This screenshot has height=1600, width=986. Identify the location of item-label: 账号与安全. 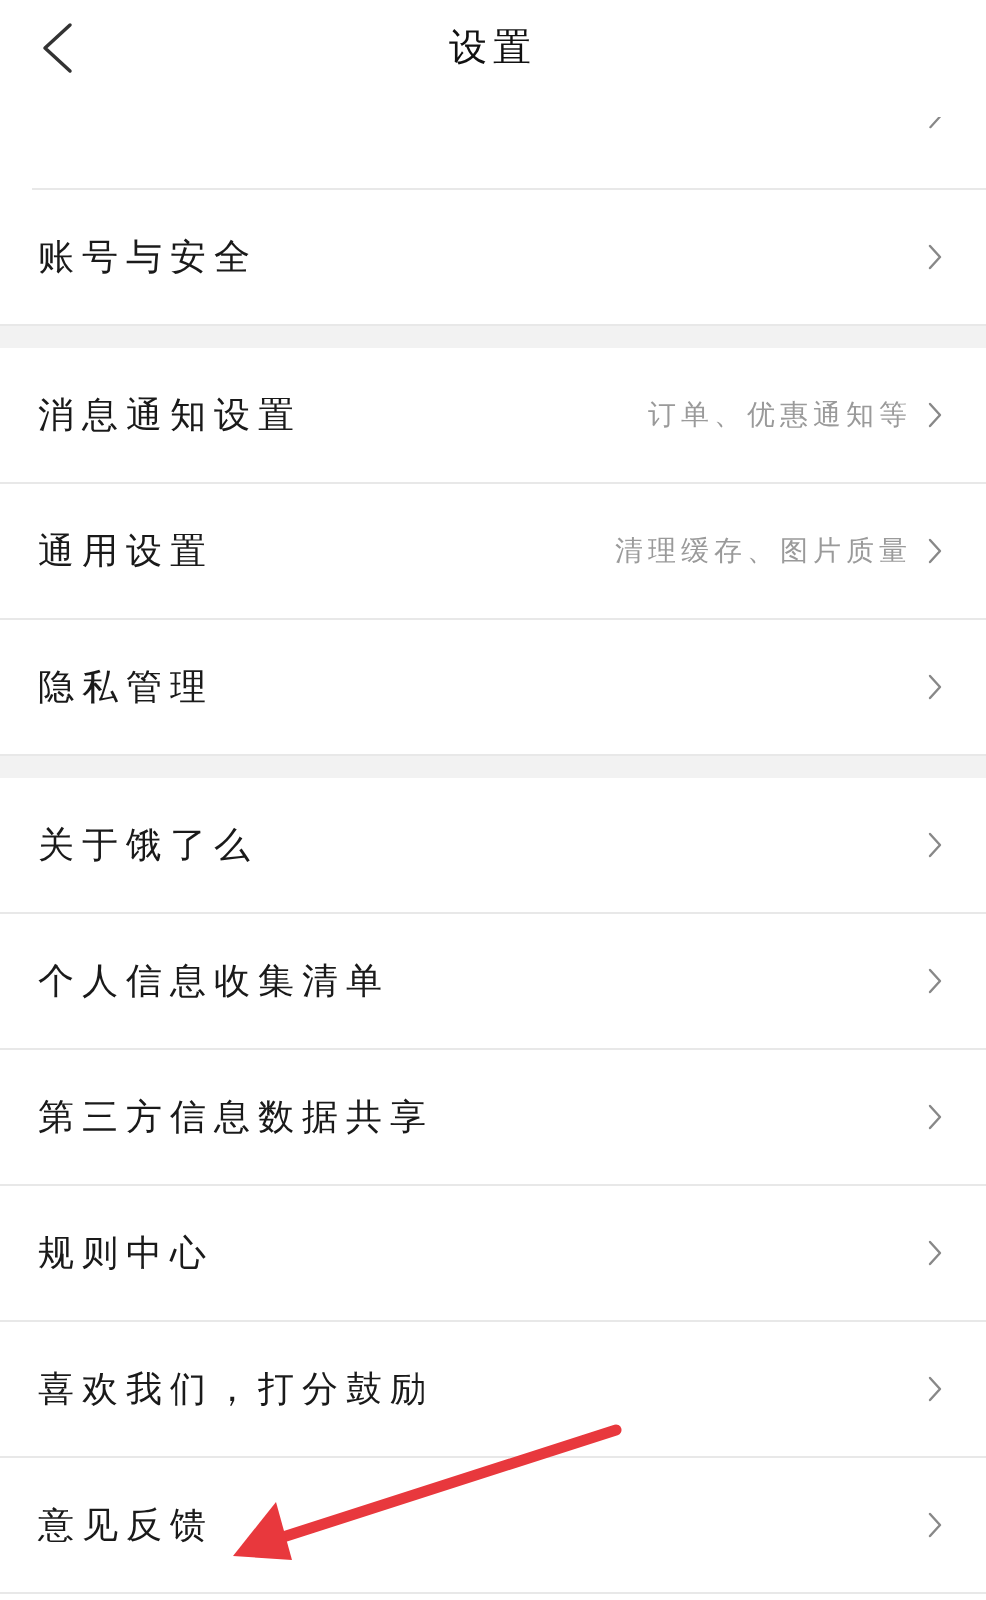
(148, 256).